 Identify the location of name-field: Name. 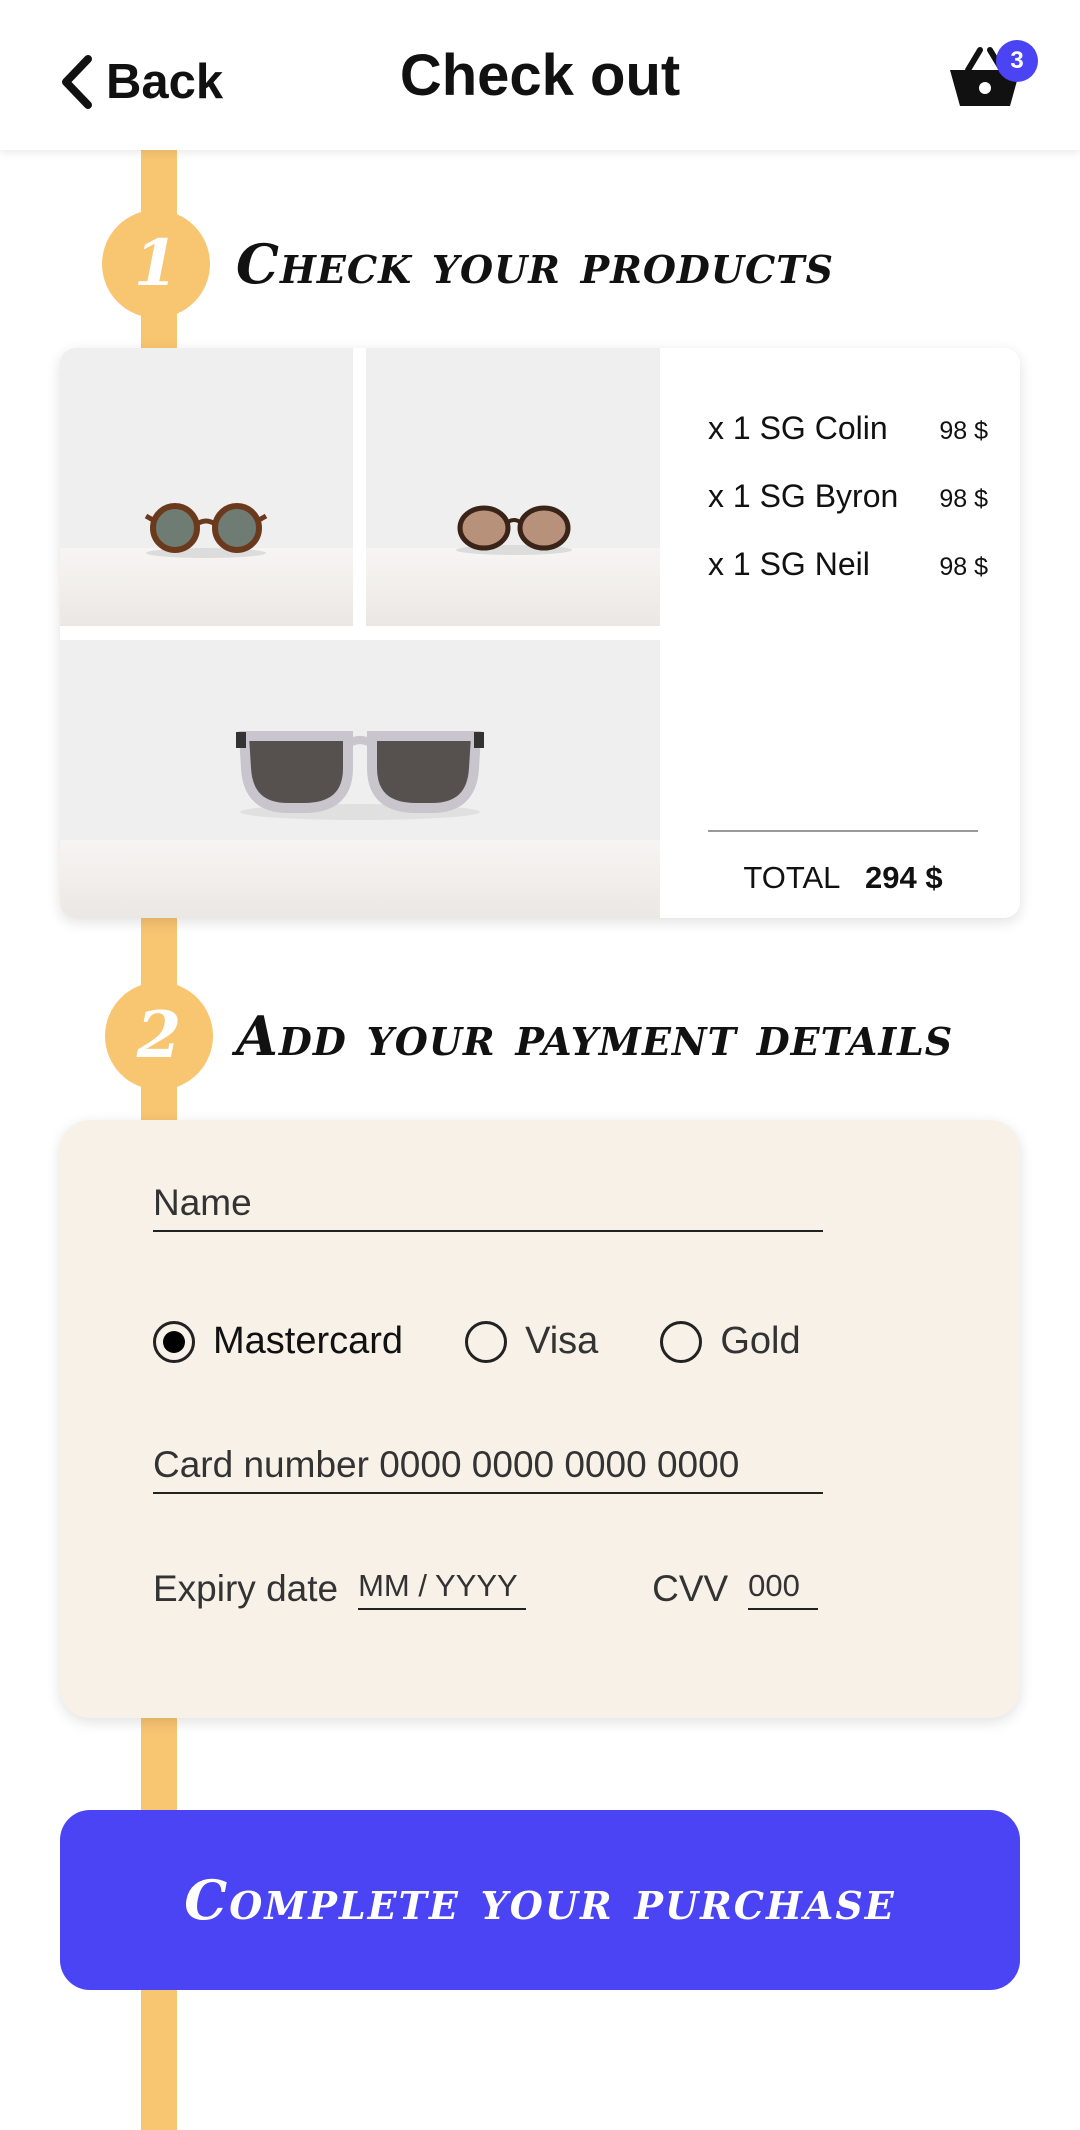
(488, 1207).